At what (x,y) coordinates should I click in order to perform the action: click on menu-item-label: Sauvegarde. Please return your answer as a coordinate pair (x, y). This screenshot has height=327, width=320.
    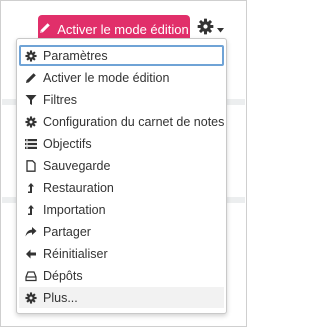
    Looking at the image, I should click on (77, 165).